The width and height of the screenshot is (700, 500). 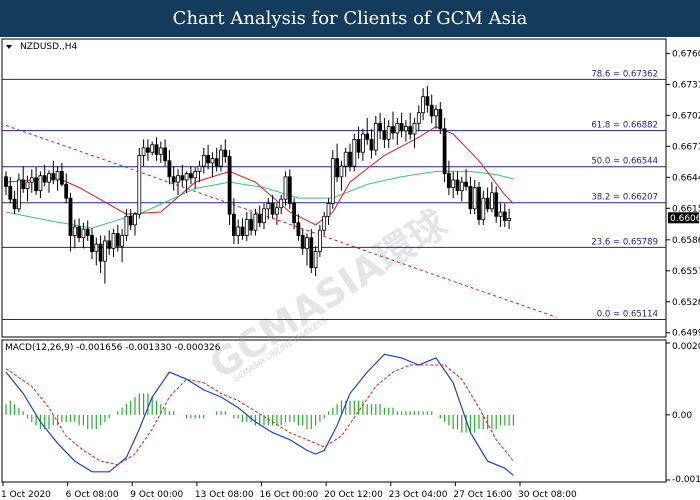 I want to click on price-tick-label: 0.67025, so click(x=686, y=116).